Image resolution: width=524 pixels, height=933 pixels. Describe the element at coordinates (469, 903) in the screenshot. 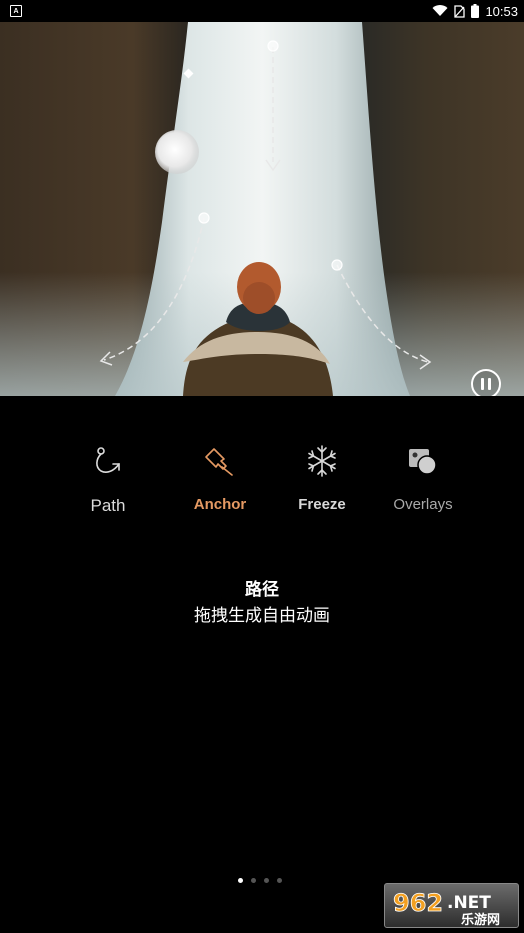

I see `svg-text: .NET` at that location.